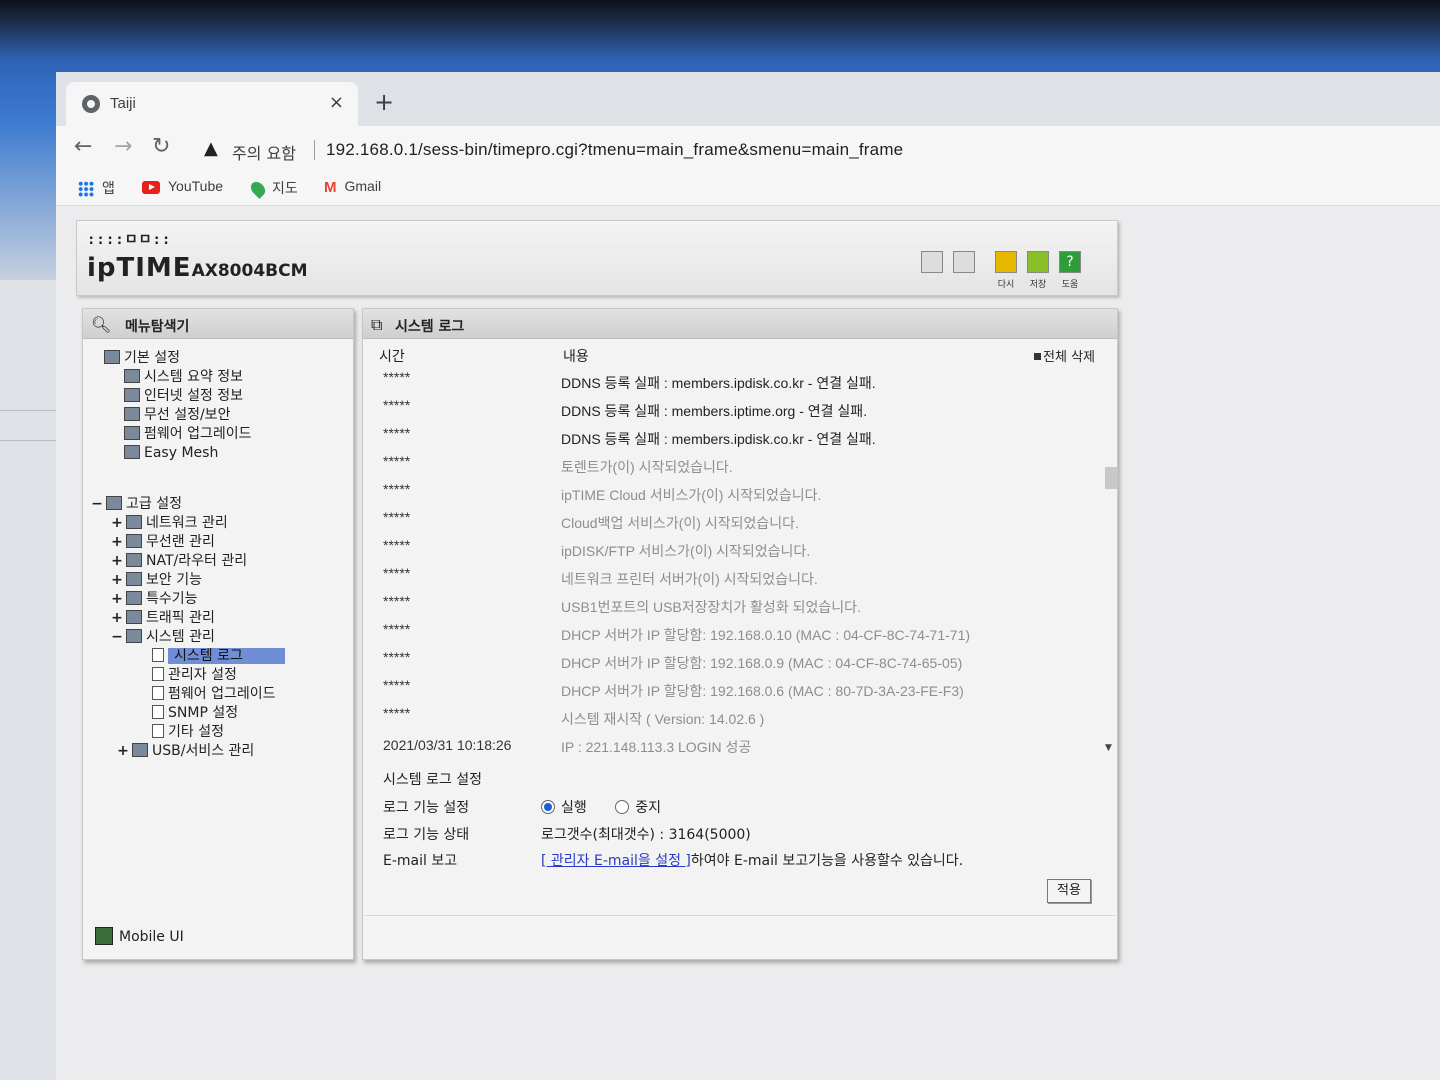 Image resolution: width=1440 pixels, height=1080 pixels. What do you see at coordinates (740, 915) in the screenshot?
I see `divider` at bounding box center [740, 915].